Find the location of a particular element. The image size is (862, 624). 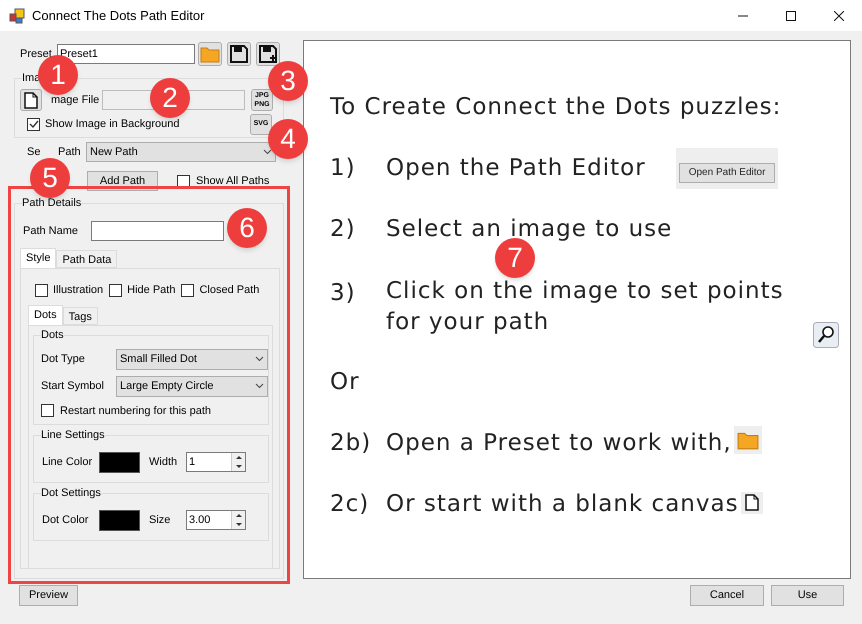

field-label: Size is located at coordinates (160, 520).